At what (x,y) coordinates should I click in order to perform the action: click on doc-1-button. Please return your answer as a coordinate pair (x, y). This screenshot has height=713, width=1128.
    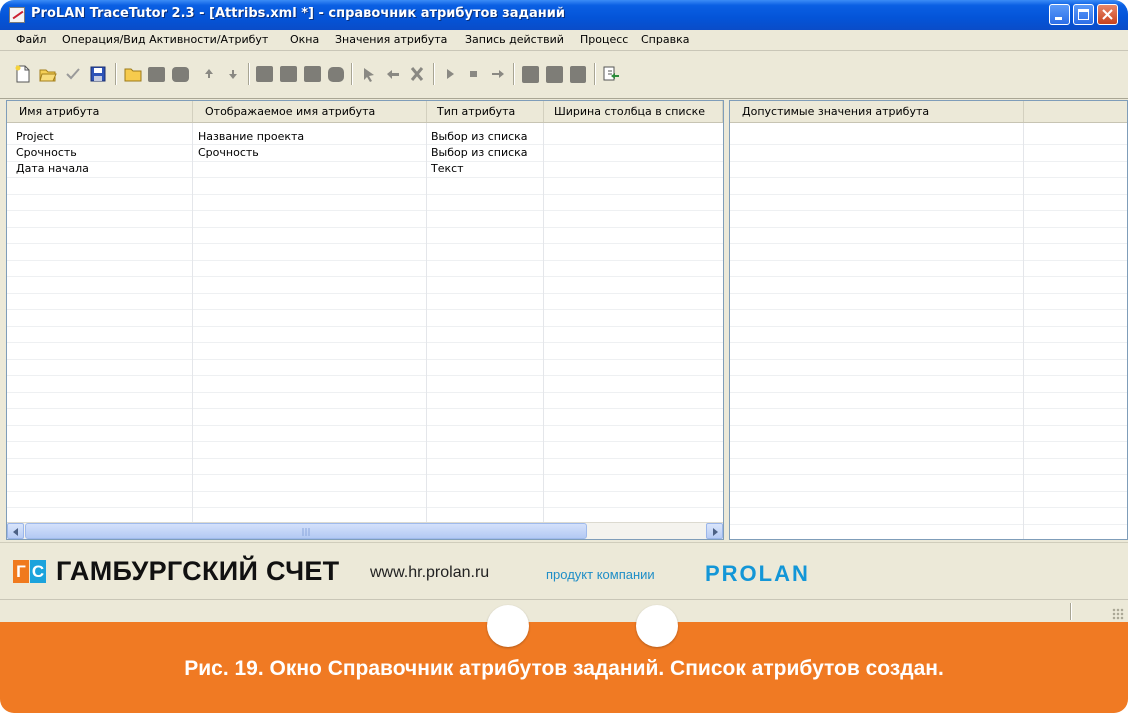
    Looking at the image, I should click on (264, 74).